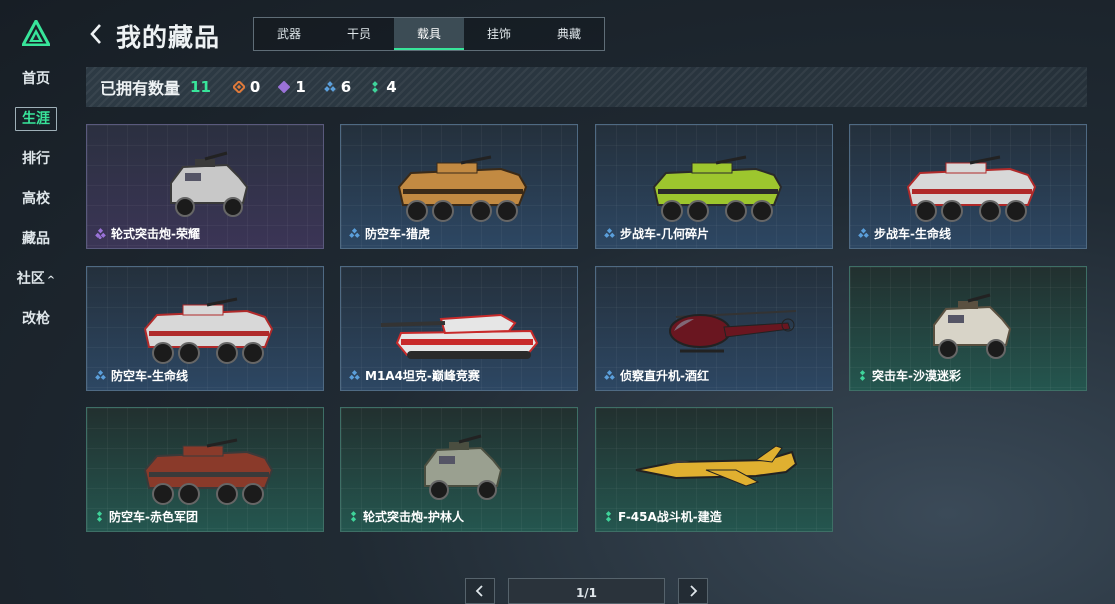  I want to click on vehicle-card: F-45A战斗机-建造, so click(714, 469).